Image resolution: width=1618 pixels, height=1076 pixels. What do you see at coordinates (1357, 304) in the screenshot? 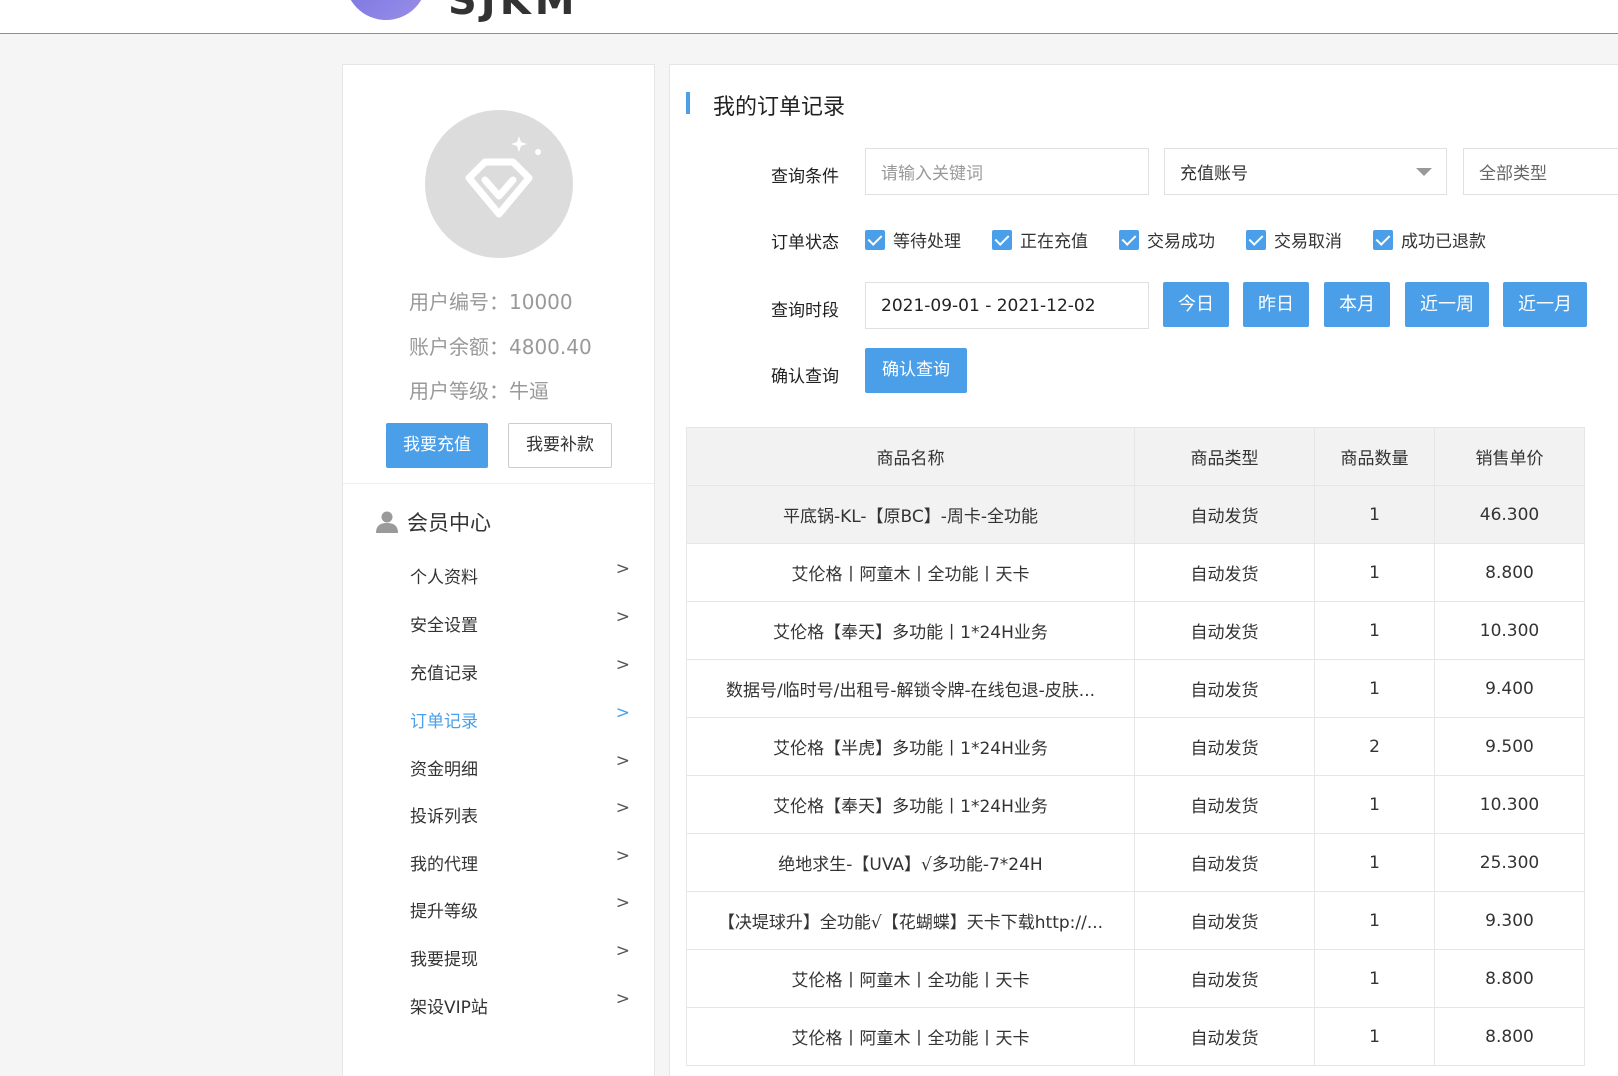
I see `this-month-button: 本月` at bounding box center [1357, 304].